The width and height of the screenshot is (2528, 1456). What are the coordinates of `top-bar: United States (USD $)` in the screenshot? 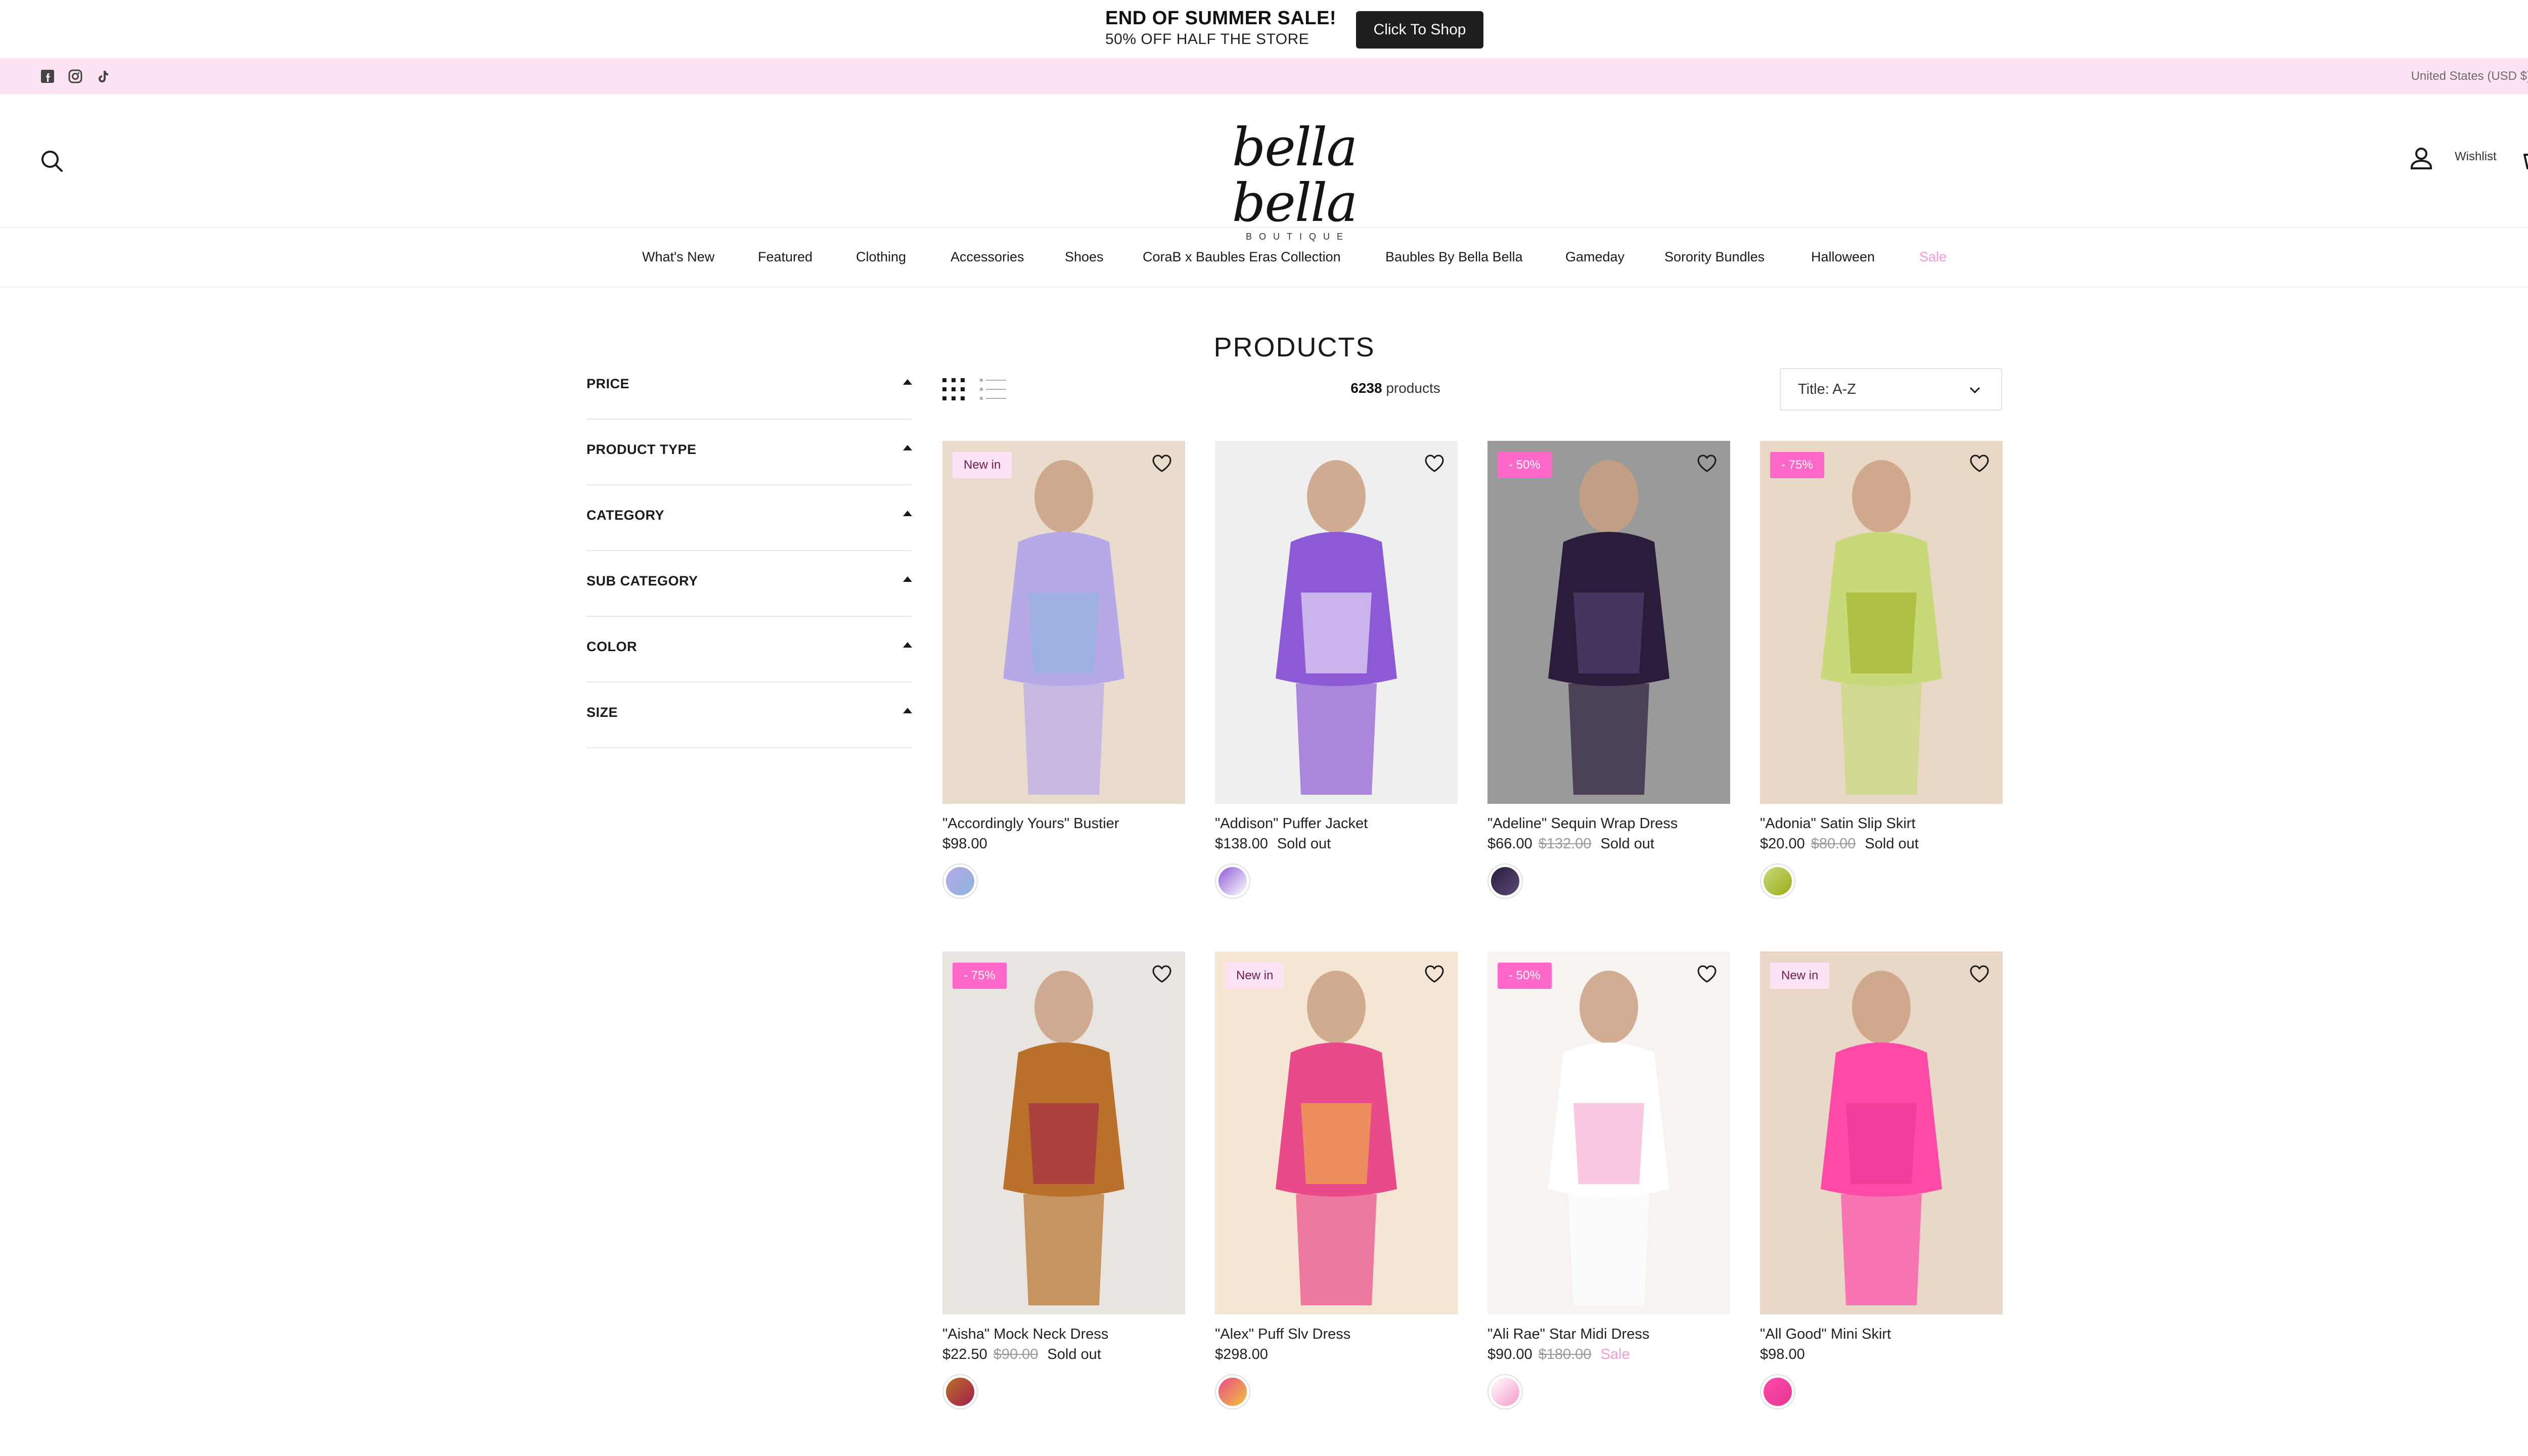 It's located at (1264, 76).